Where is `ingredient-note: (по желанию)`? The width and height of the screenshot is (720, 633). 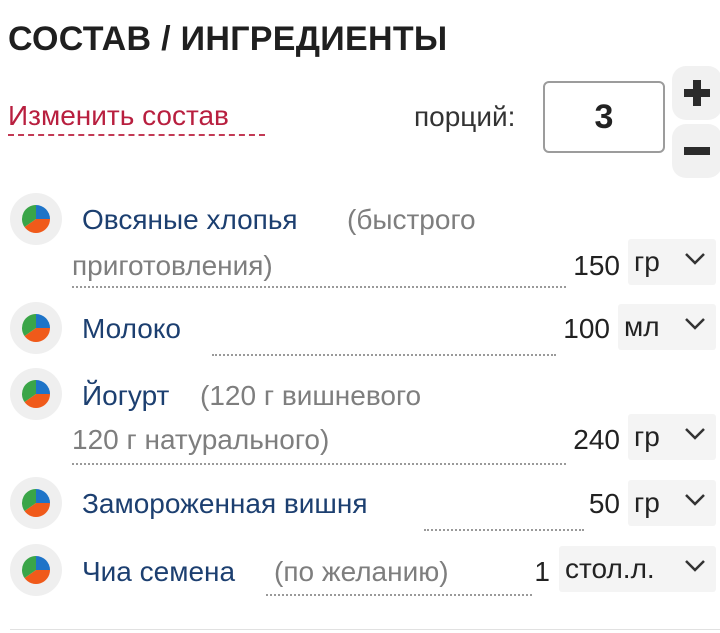 ingredient-note: (по желанию) is located at coordinates (361, 571).